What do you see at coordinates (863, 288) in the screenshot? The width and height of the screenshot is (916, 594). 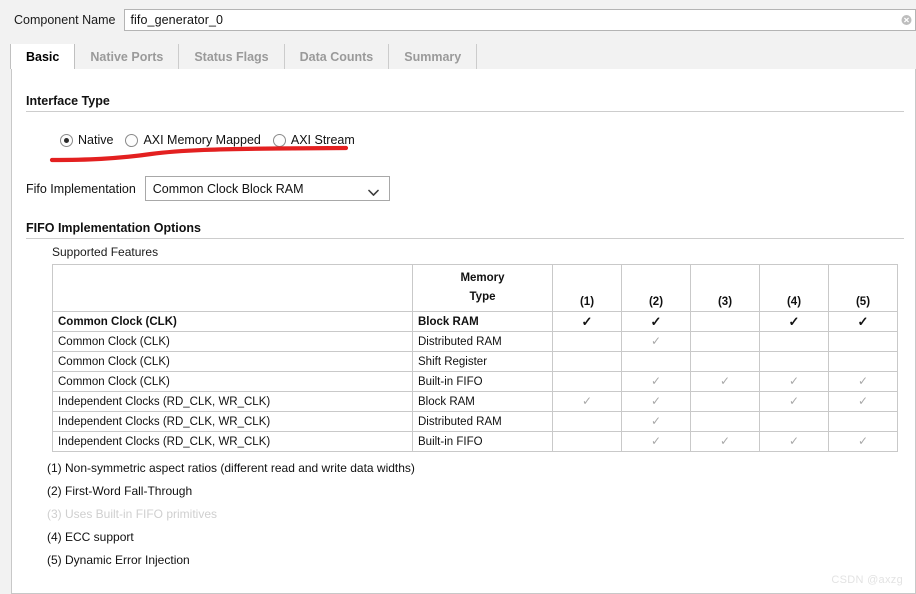 I see `col-note-5: (5)` at bounding box center [863, 288].